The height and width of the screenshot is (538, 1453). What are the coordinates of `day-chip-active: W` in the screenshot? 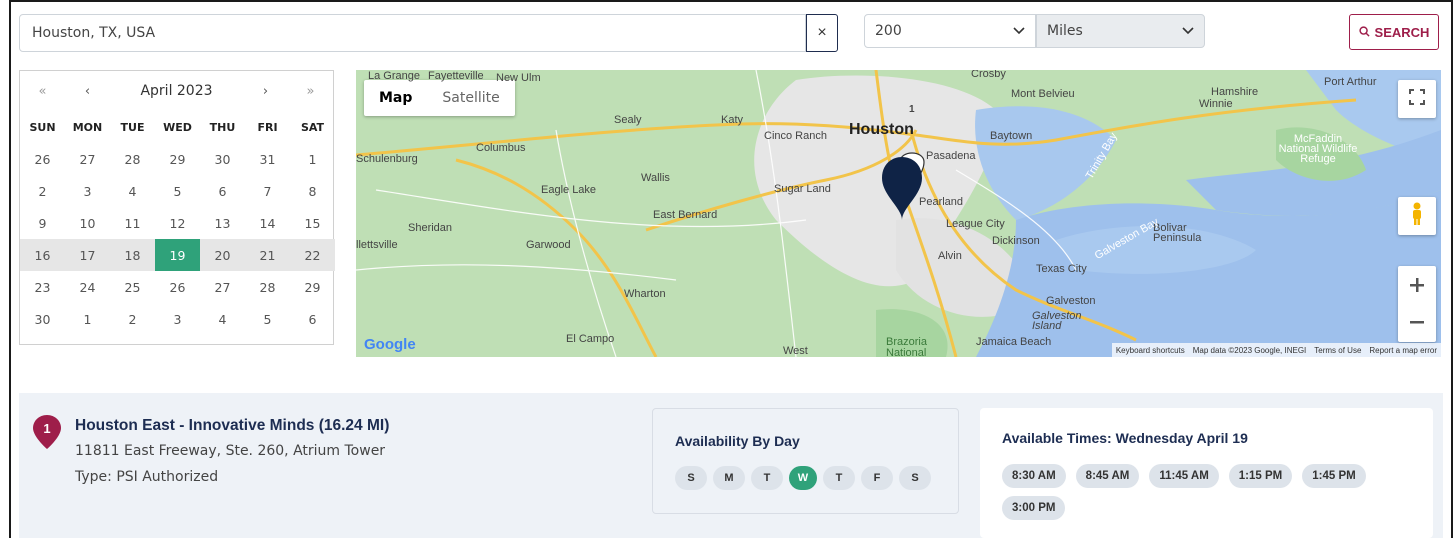 It's located at (803, 478).